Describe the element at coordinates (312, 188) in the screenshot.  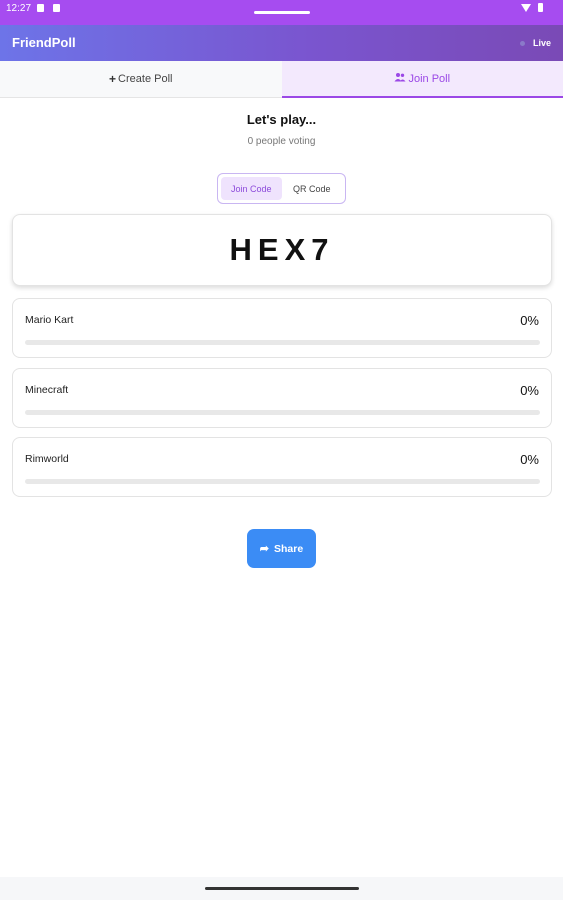
I see `qr-code-toggle: QR Code` at that location.